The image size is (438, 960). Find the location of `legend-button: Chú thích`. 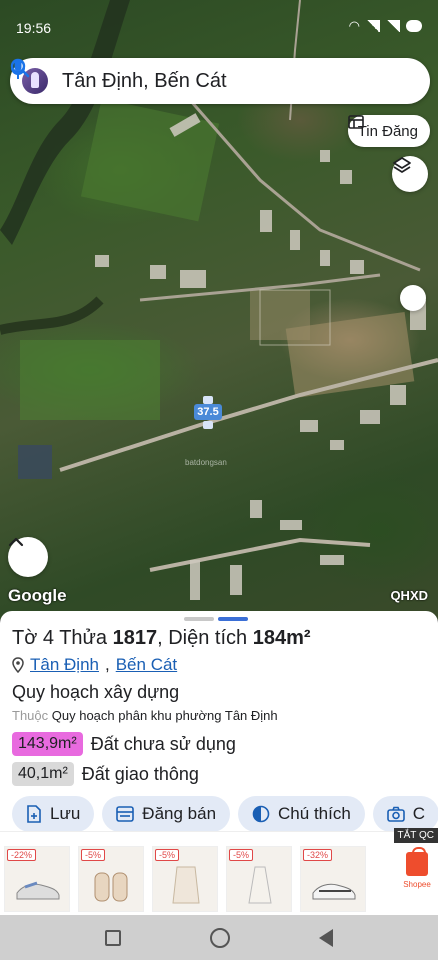

legend-button: Chú thích is located at coordinates (301, 814).